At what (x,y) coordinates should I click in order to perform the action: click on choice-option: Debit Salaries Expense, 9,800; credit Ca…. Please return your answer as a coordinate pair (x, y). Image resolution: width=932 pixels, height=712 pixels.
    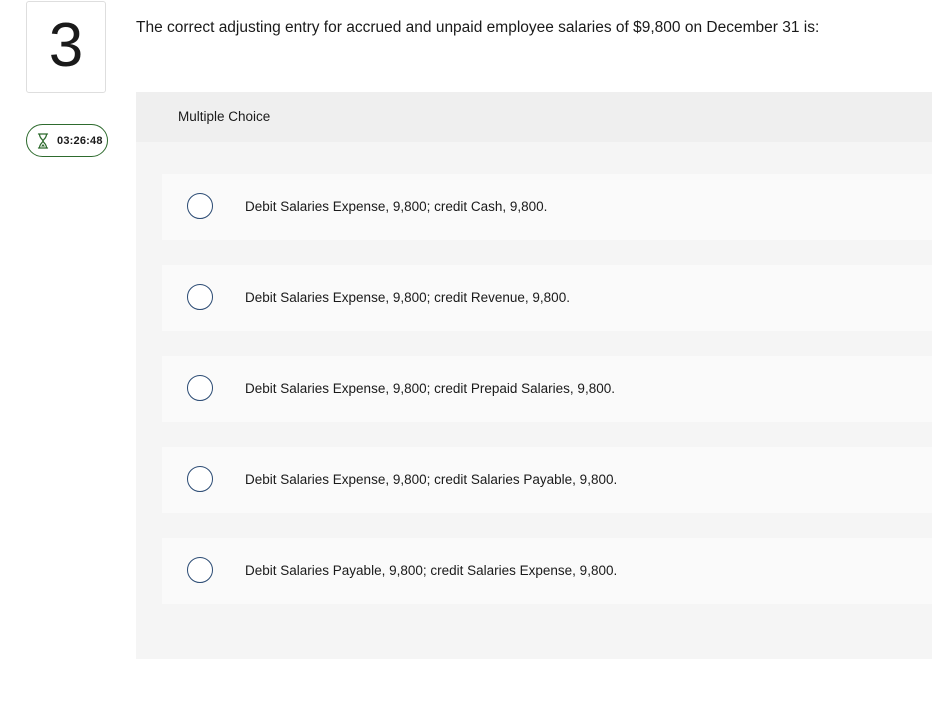
    Looking at the image, I should click on (547, 207).